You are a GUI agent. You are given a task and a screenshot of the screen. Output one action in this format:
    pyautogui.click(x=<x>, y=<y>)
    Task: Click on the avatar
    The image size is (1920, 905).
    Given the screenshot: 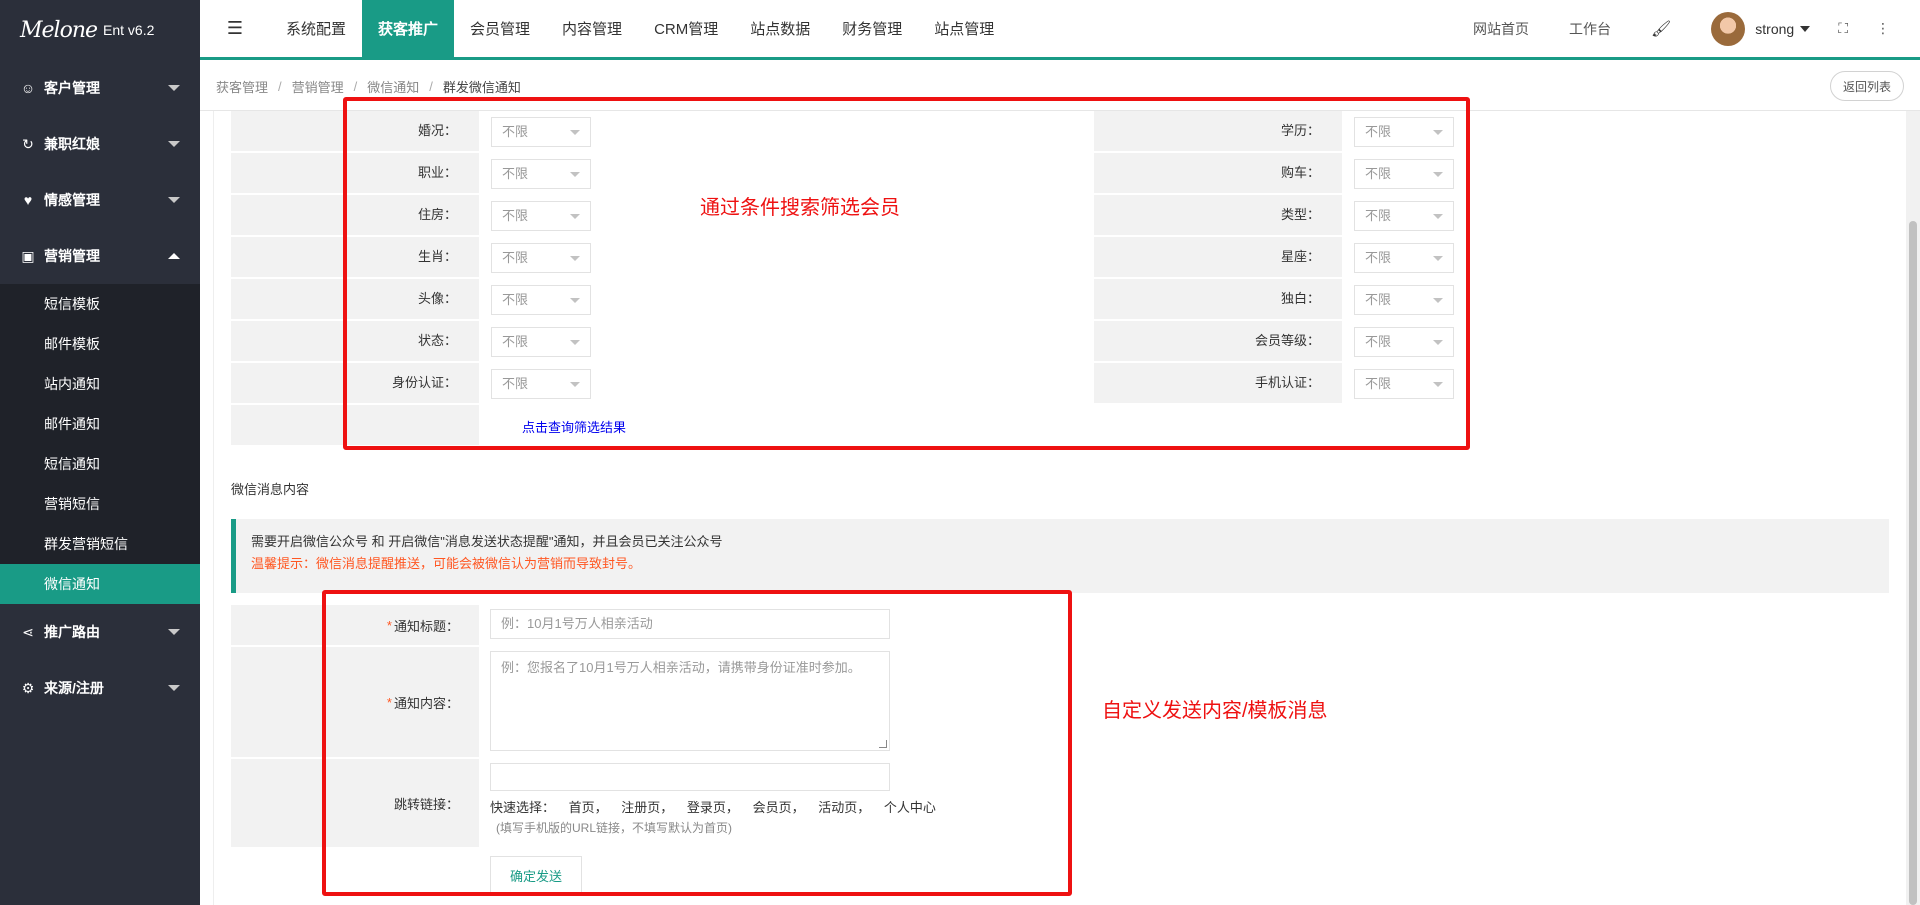 What is the action you would take?
    pyautogui.click(x=1728, y=28)
    